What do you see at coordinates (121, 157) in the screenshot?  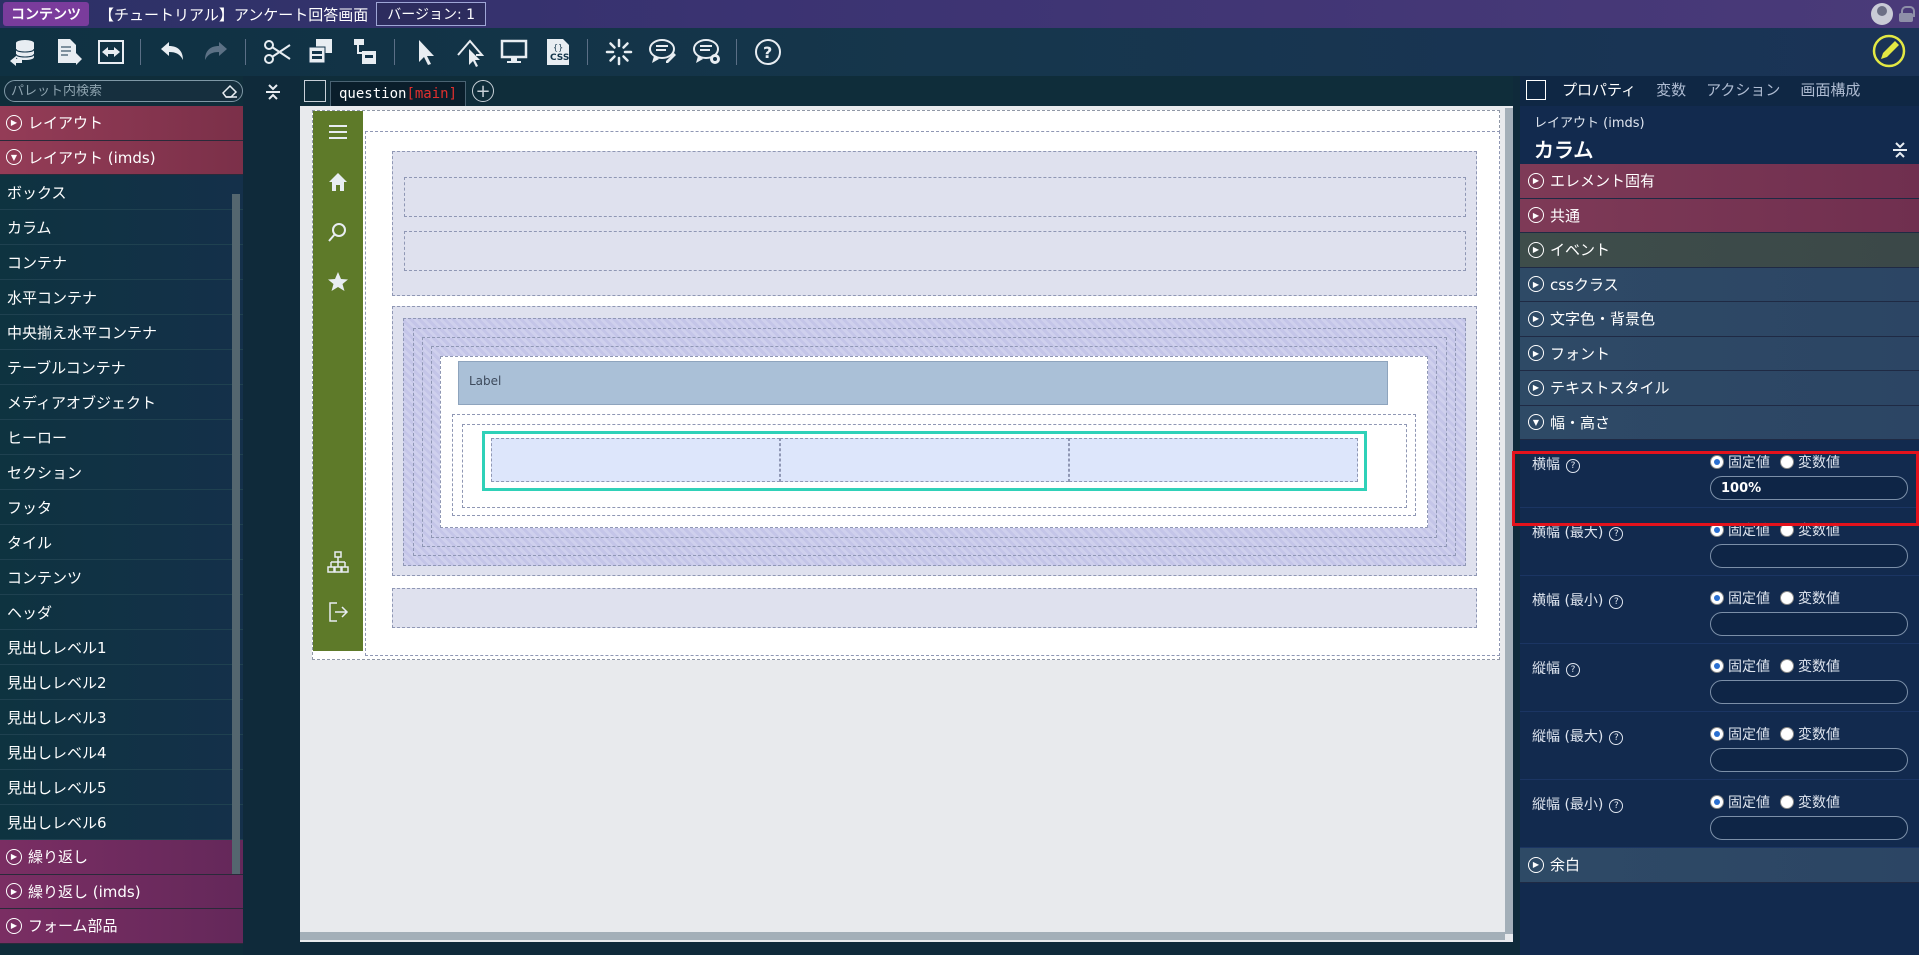 I see `palette-group-layout-imds: ▼ レイアウト (imds)` at bounding box center [121, 157].